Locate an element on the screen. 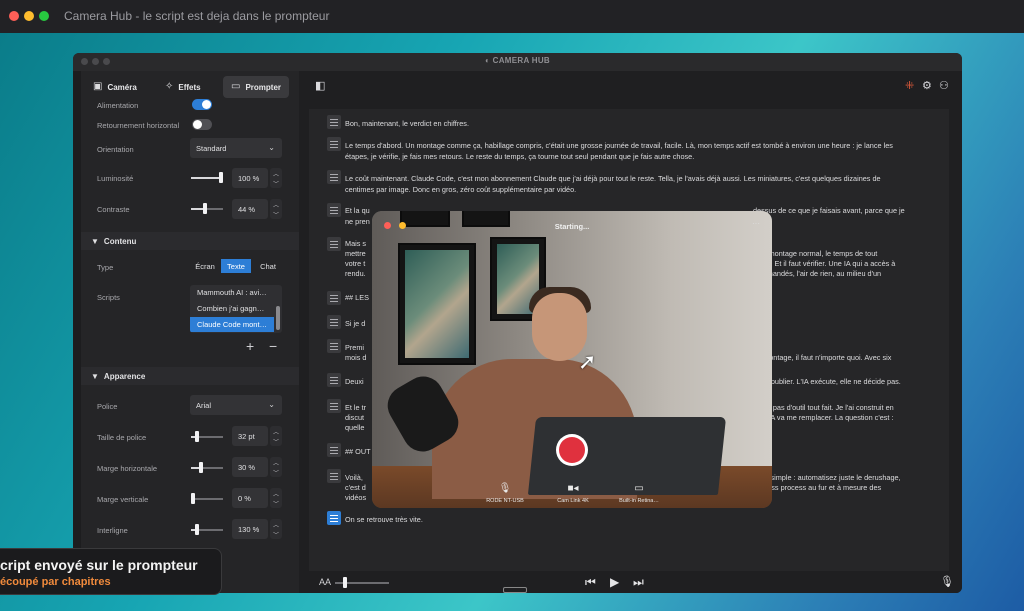 This screenshot has width=1024, height=611. sidebar-toggle-icon: ◧ is located at coordinates (320, 85).